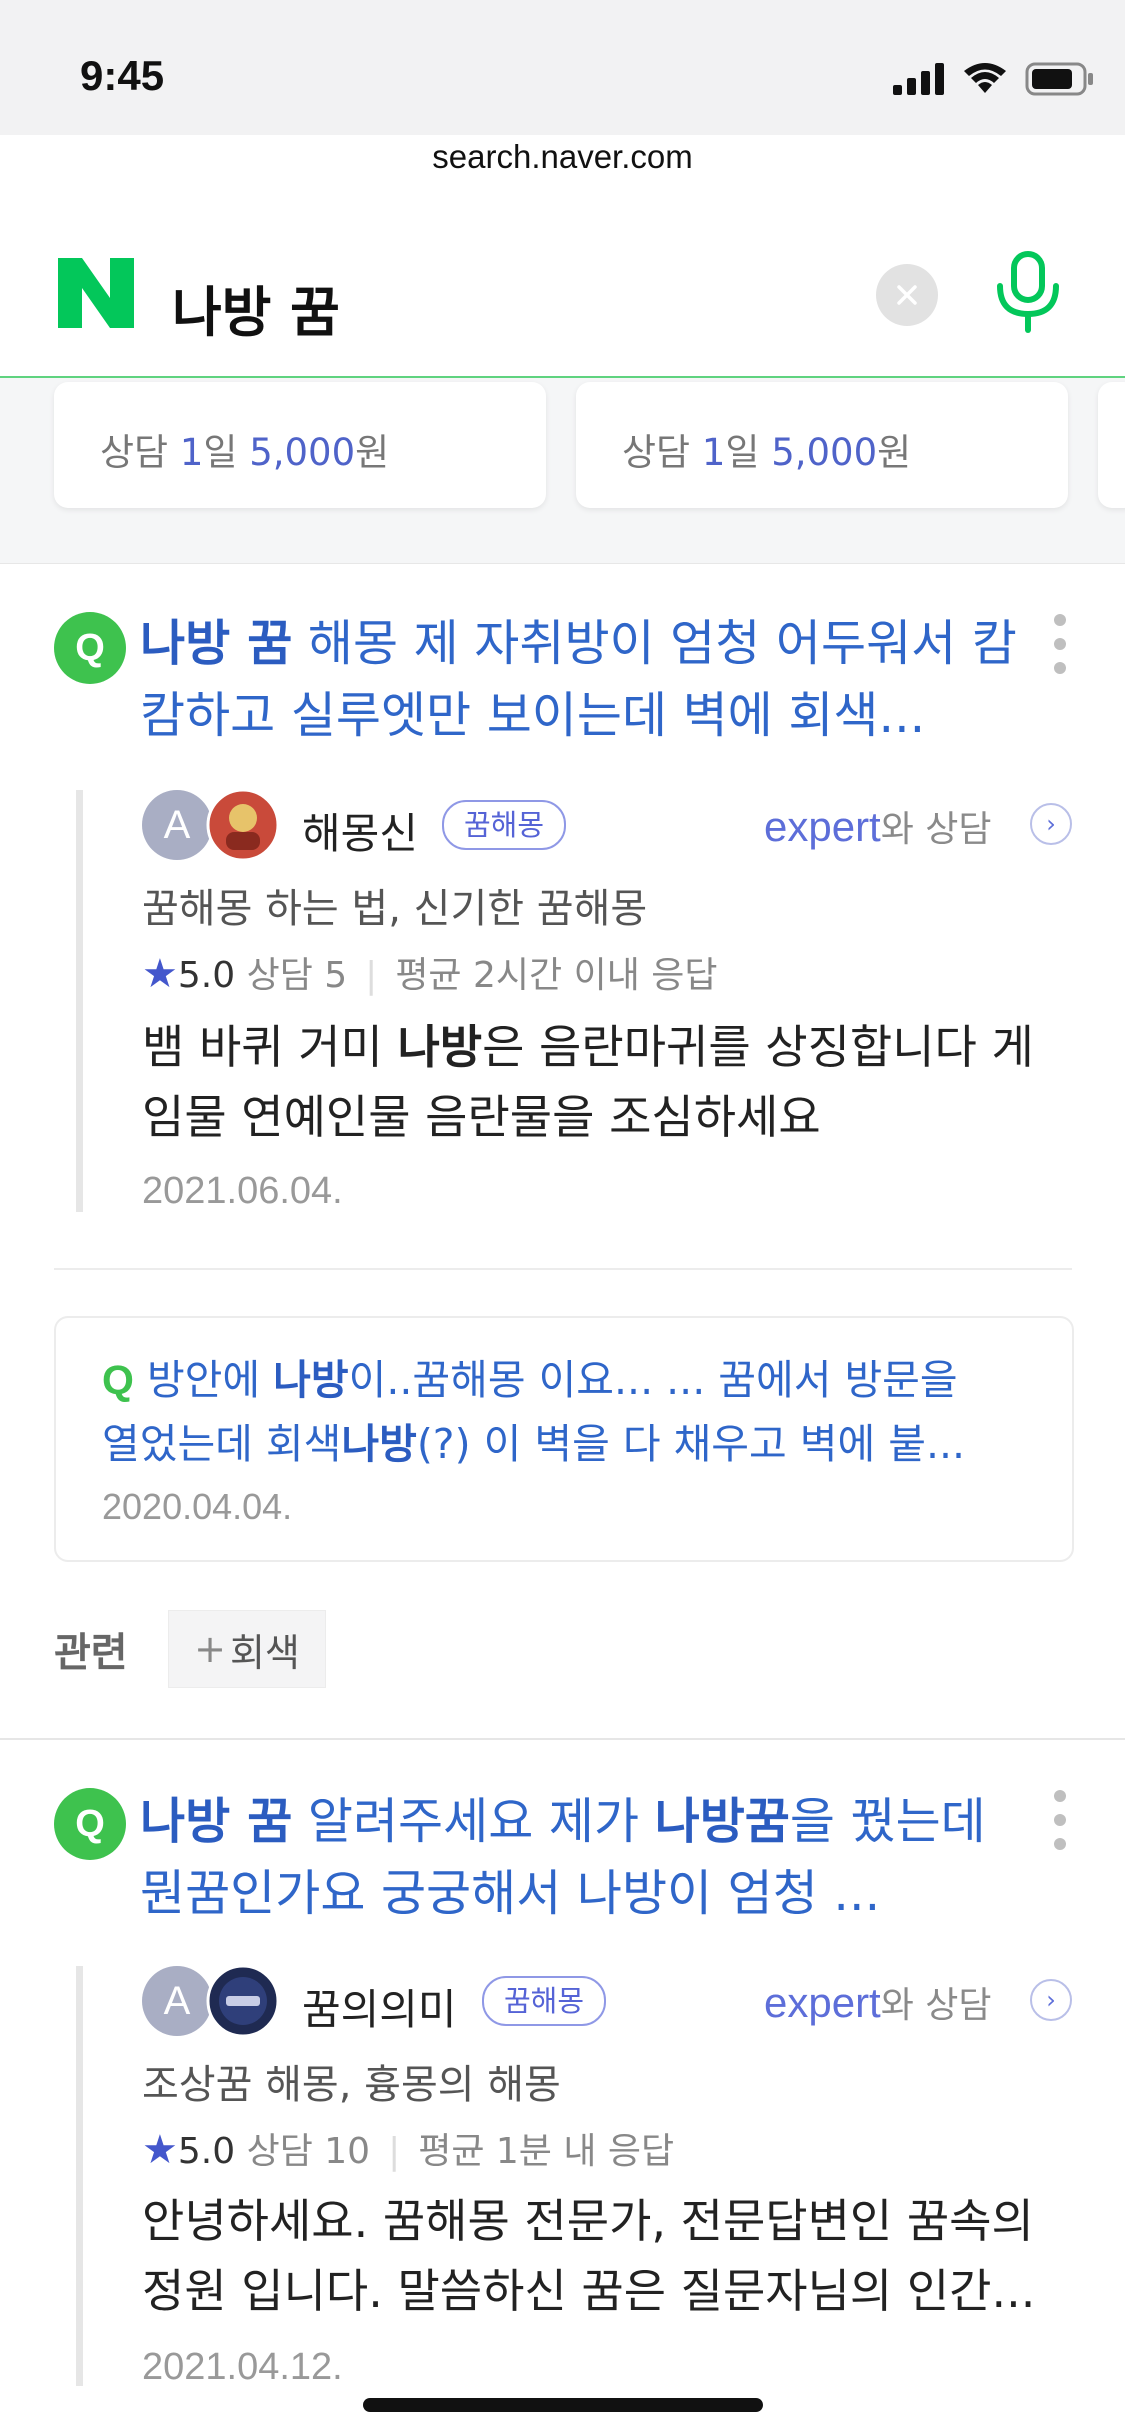 The width and height of the screenshot is (1125, 2436). I want to click on answer-date: 2021.06.04., so click(242, 1191).